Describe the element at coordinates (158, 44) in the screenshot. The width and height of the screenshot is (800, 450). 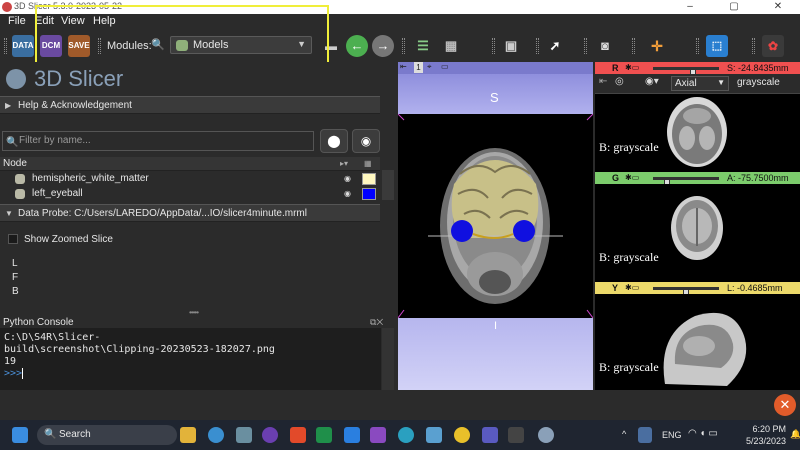
I see `module-search-icon: 🔍` at that location.